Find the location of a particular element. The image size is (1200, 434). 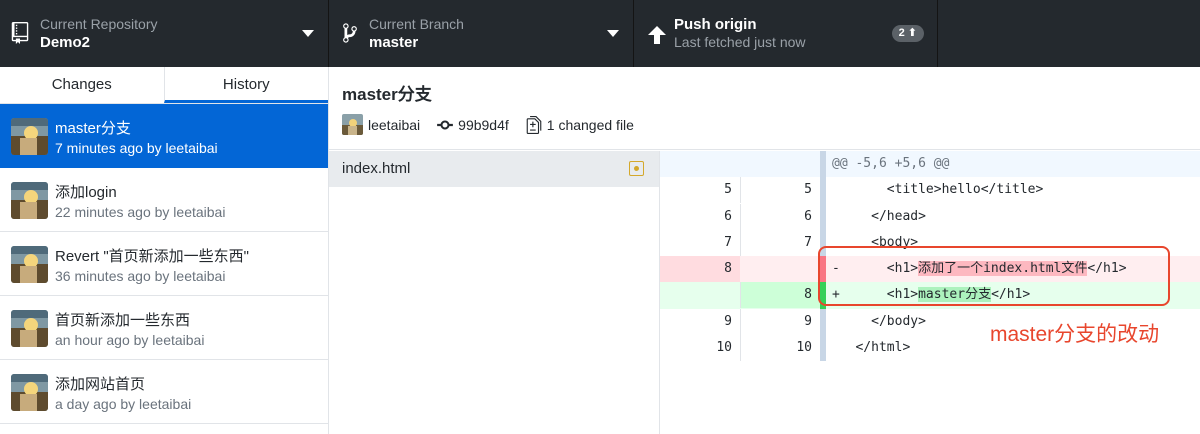

arrow-up-icon is located at coordinates (657, 35).